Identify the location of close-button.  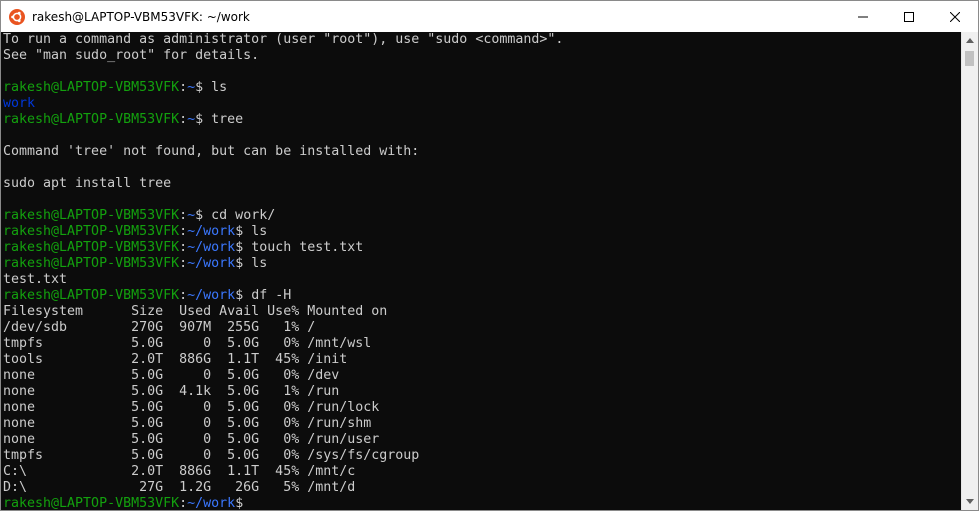
(955, 16).